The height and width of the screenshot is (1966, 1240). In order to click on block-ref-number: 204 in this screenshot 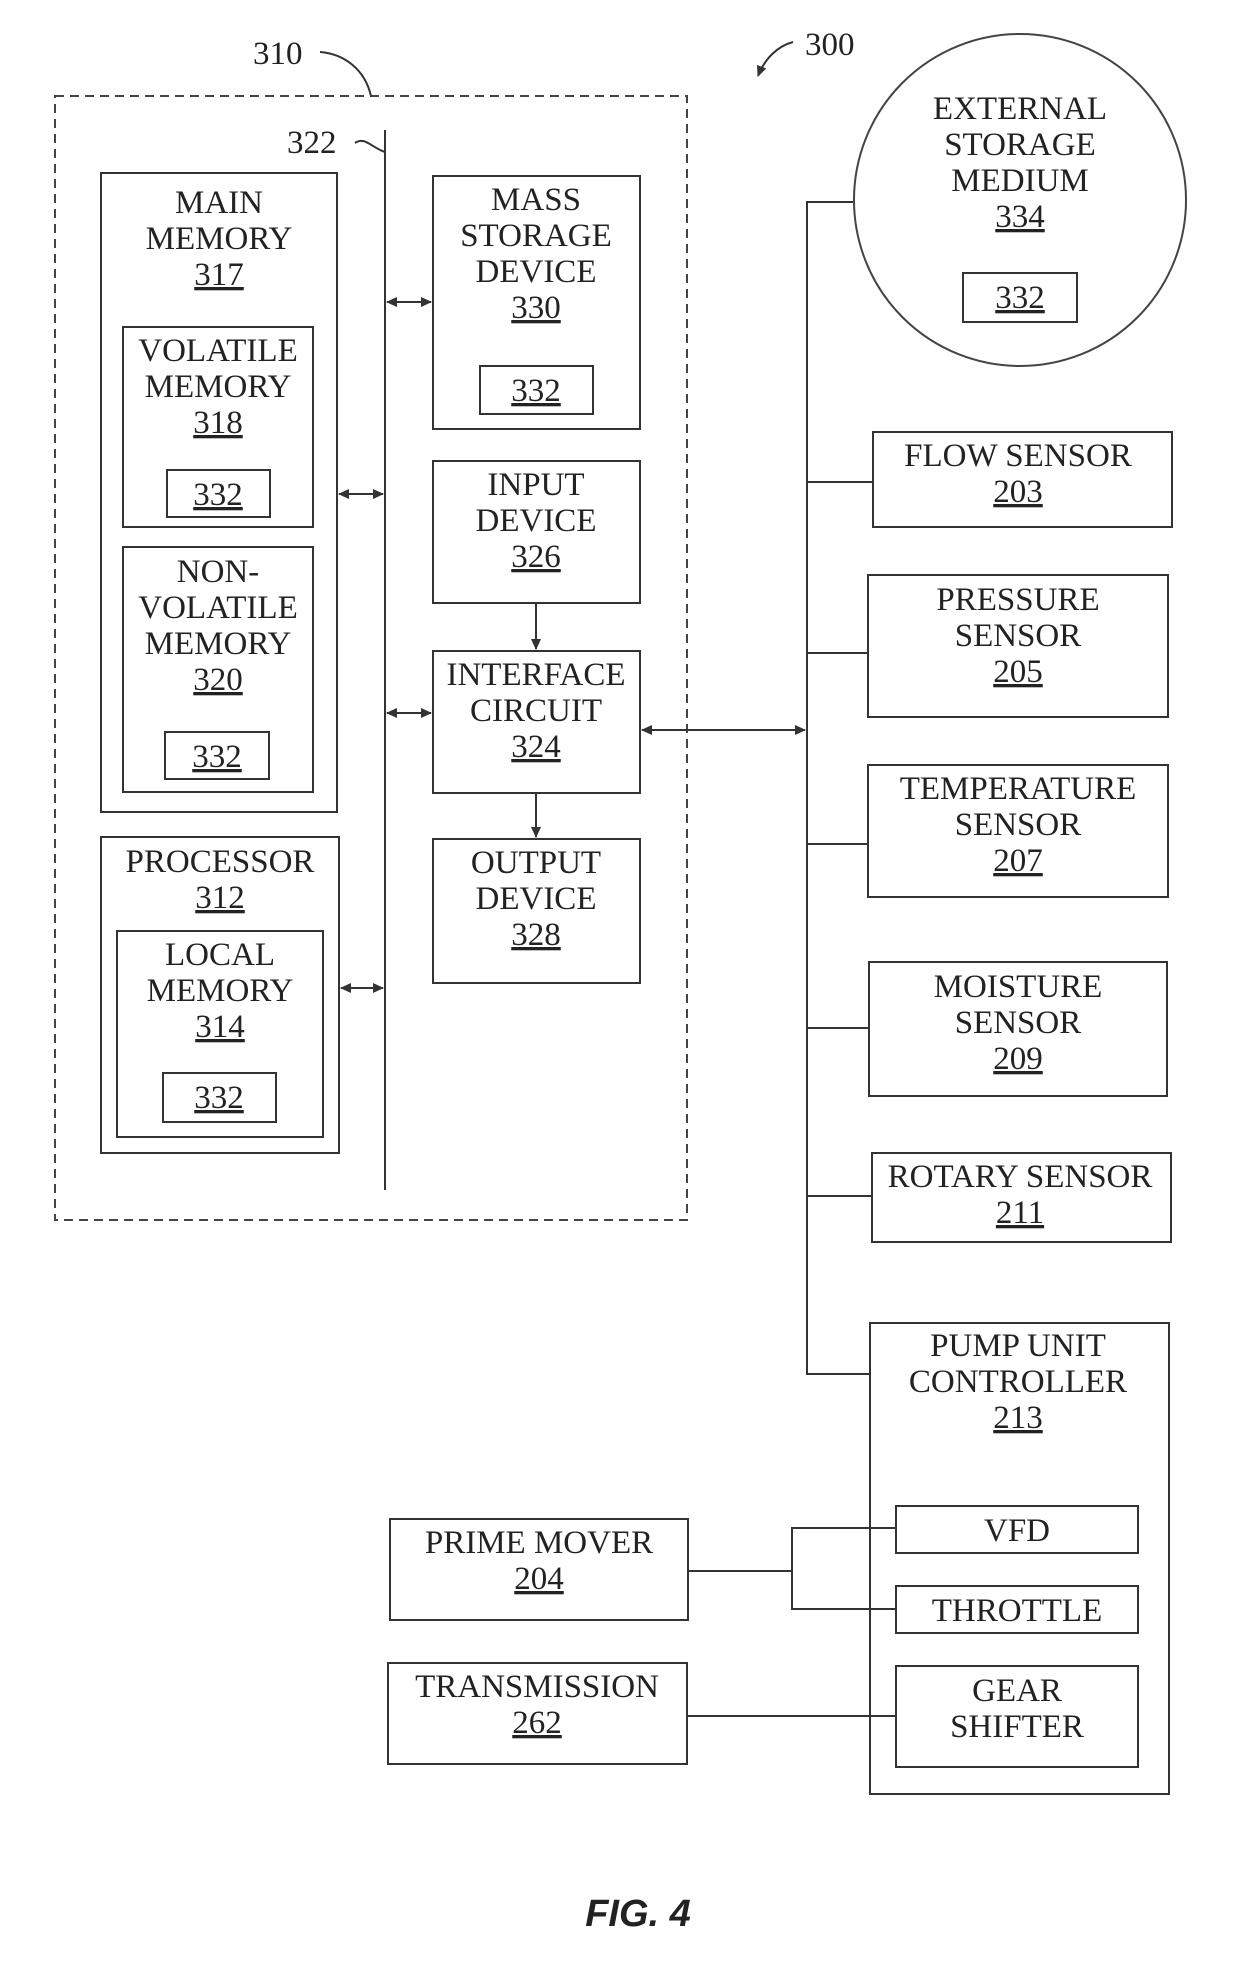, I will do `click(539, 1579)`.